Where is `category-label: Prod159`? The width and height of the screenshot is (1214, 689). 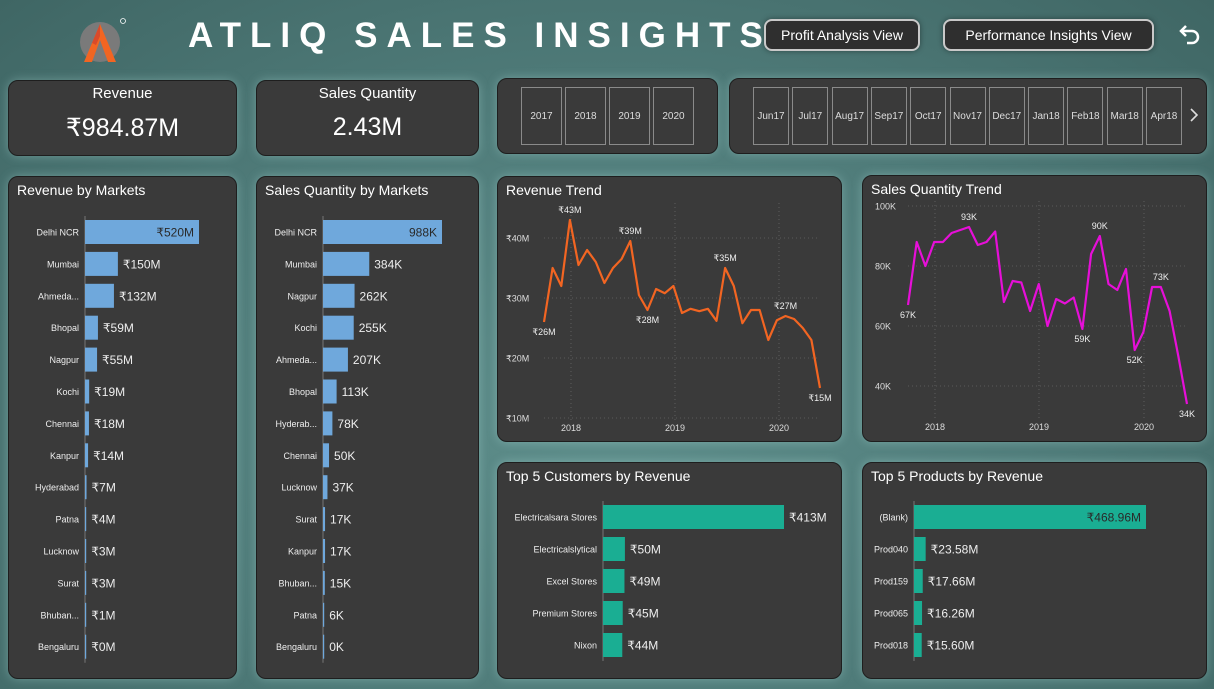
category-label: Prod159 is located at coordinates (891, 582).